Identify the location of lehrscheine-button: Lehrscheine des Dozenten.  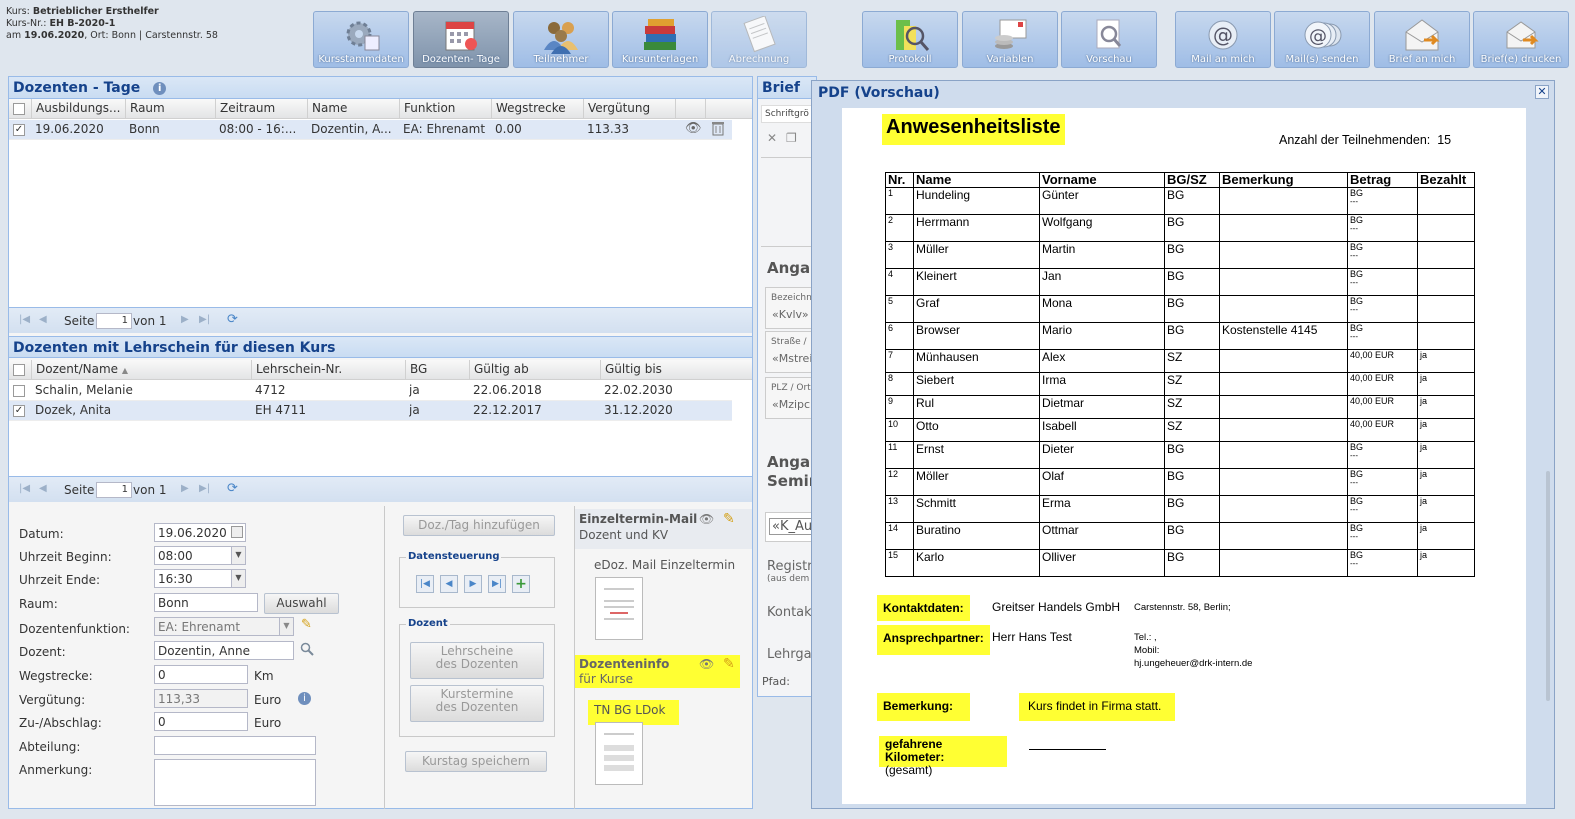
(477, 660).